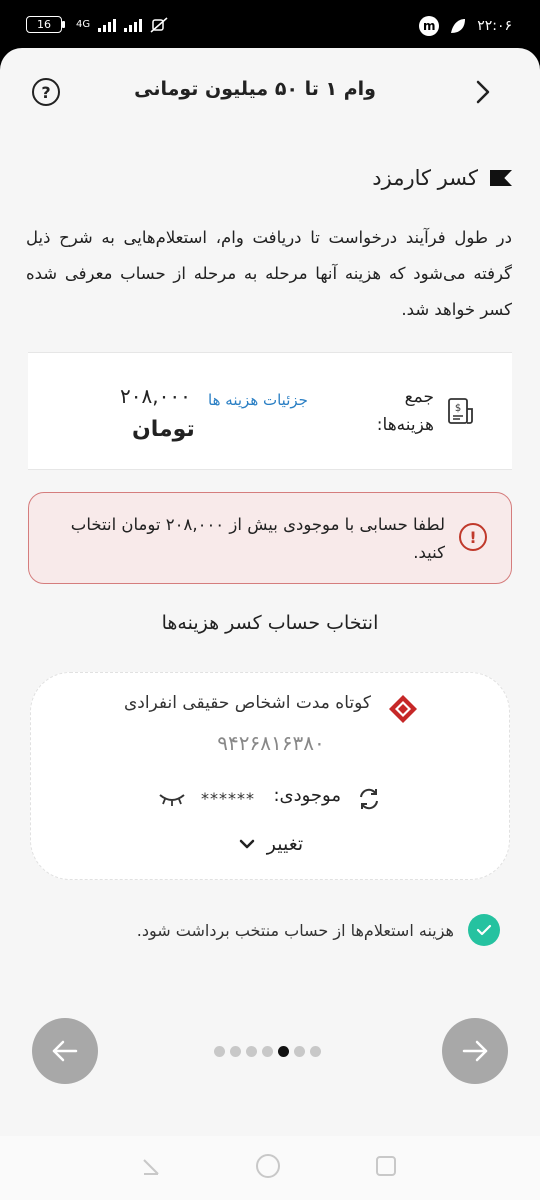  What do you see at coordinates (255, 89) in the screenshot?
I see `page-title: وام ۱ تا ۵۰ میلیون تومانی` at bounding box center [255, 89].